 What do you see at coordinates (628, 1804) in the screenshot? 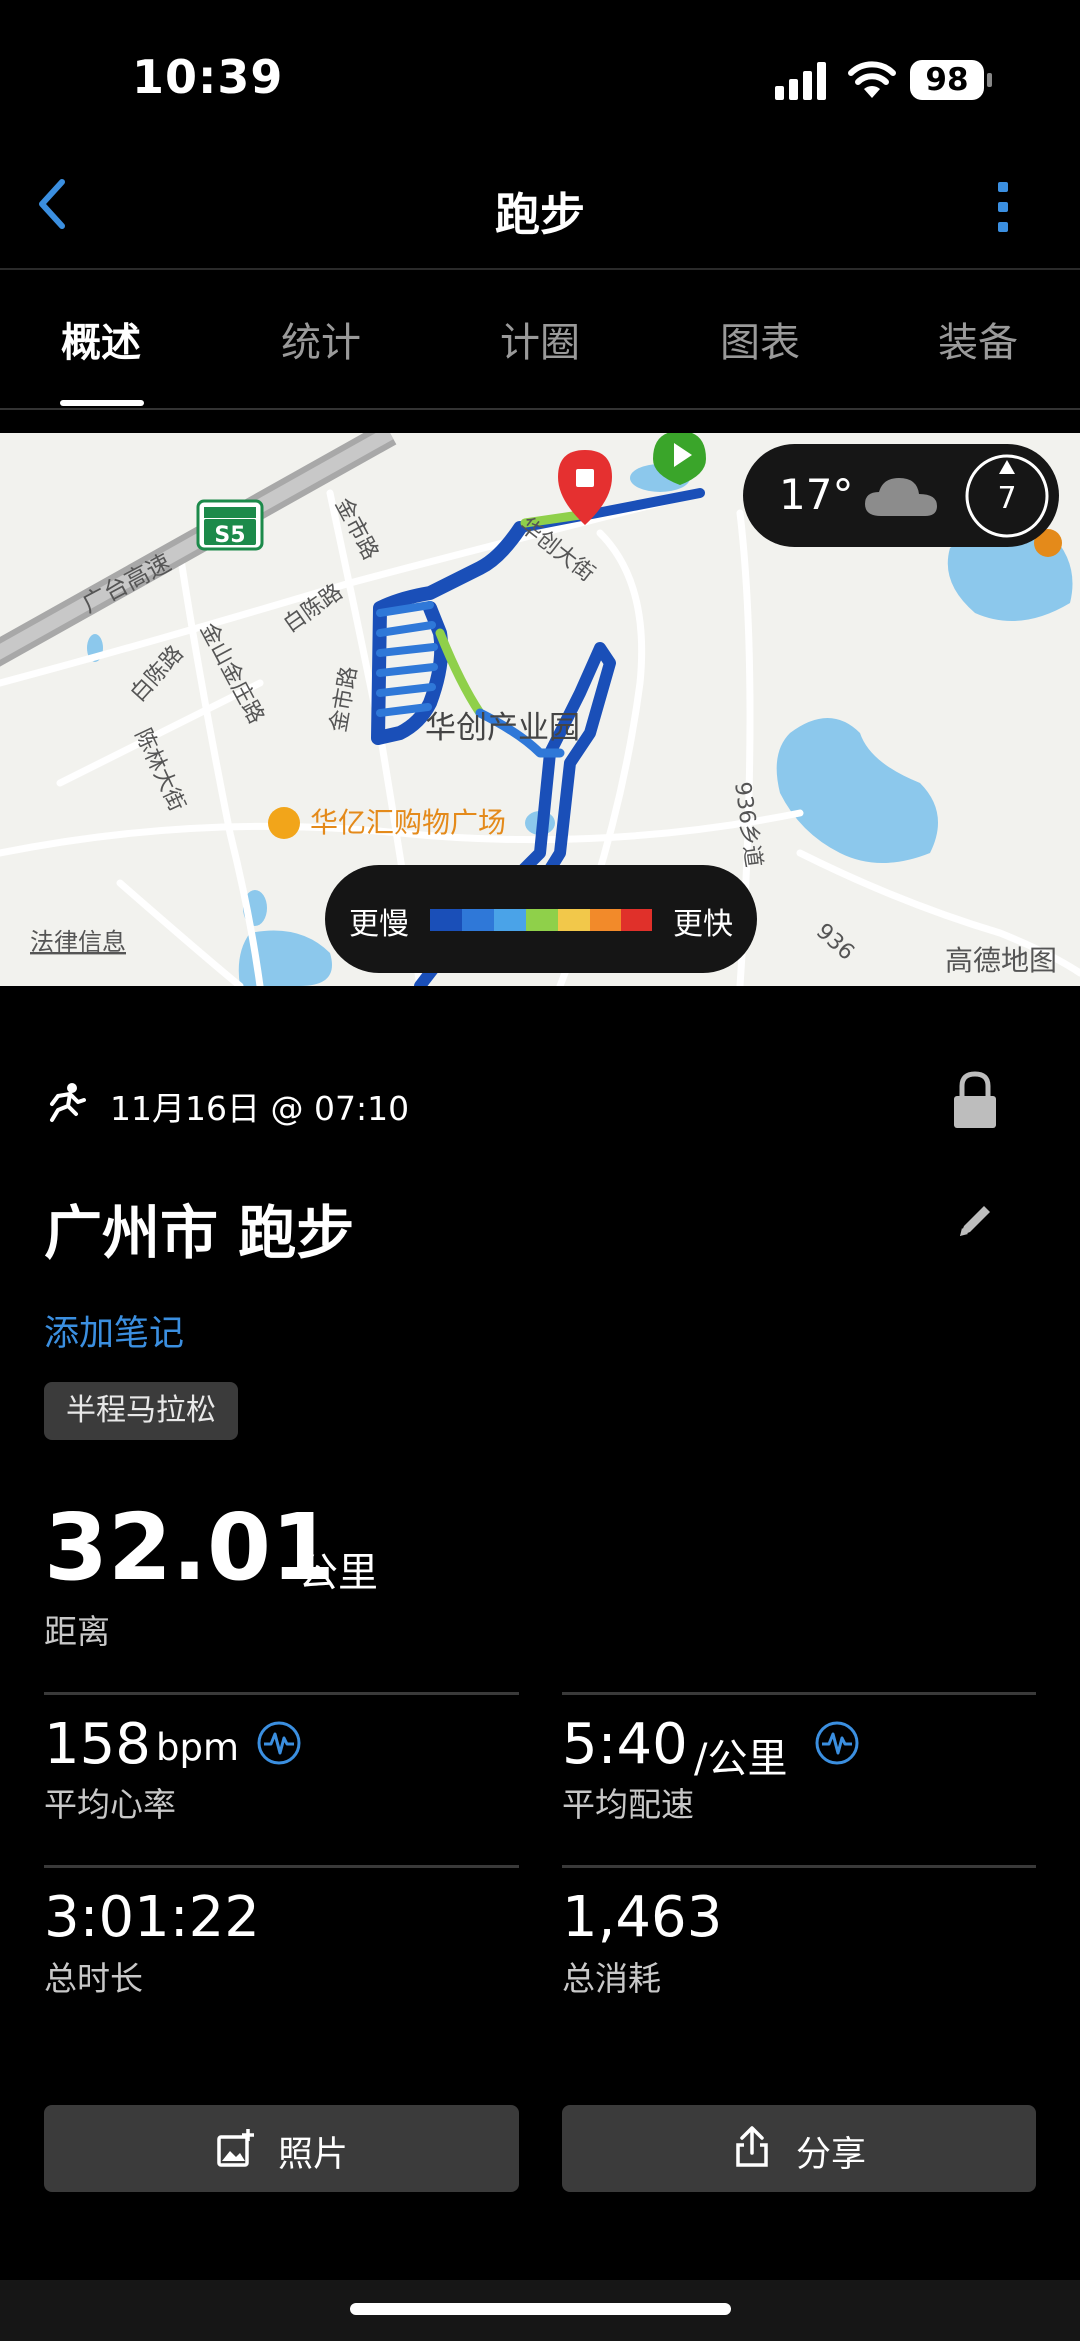
I see `avg-pace-label: 平均配速` at bounding box center [628, 1804].